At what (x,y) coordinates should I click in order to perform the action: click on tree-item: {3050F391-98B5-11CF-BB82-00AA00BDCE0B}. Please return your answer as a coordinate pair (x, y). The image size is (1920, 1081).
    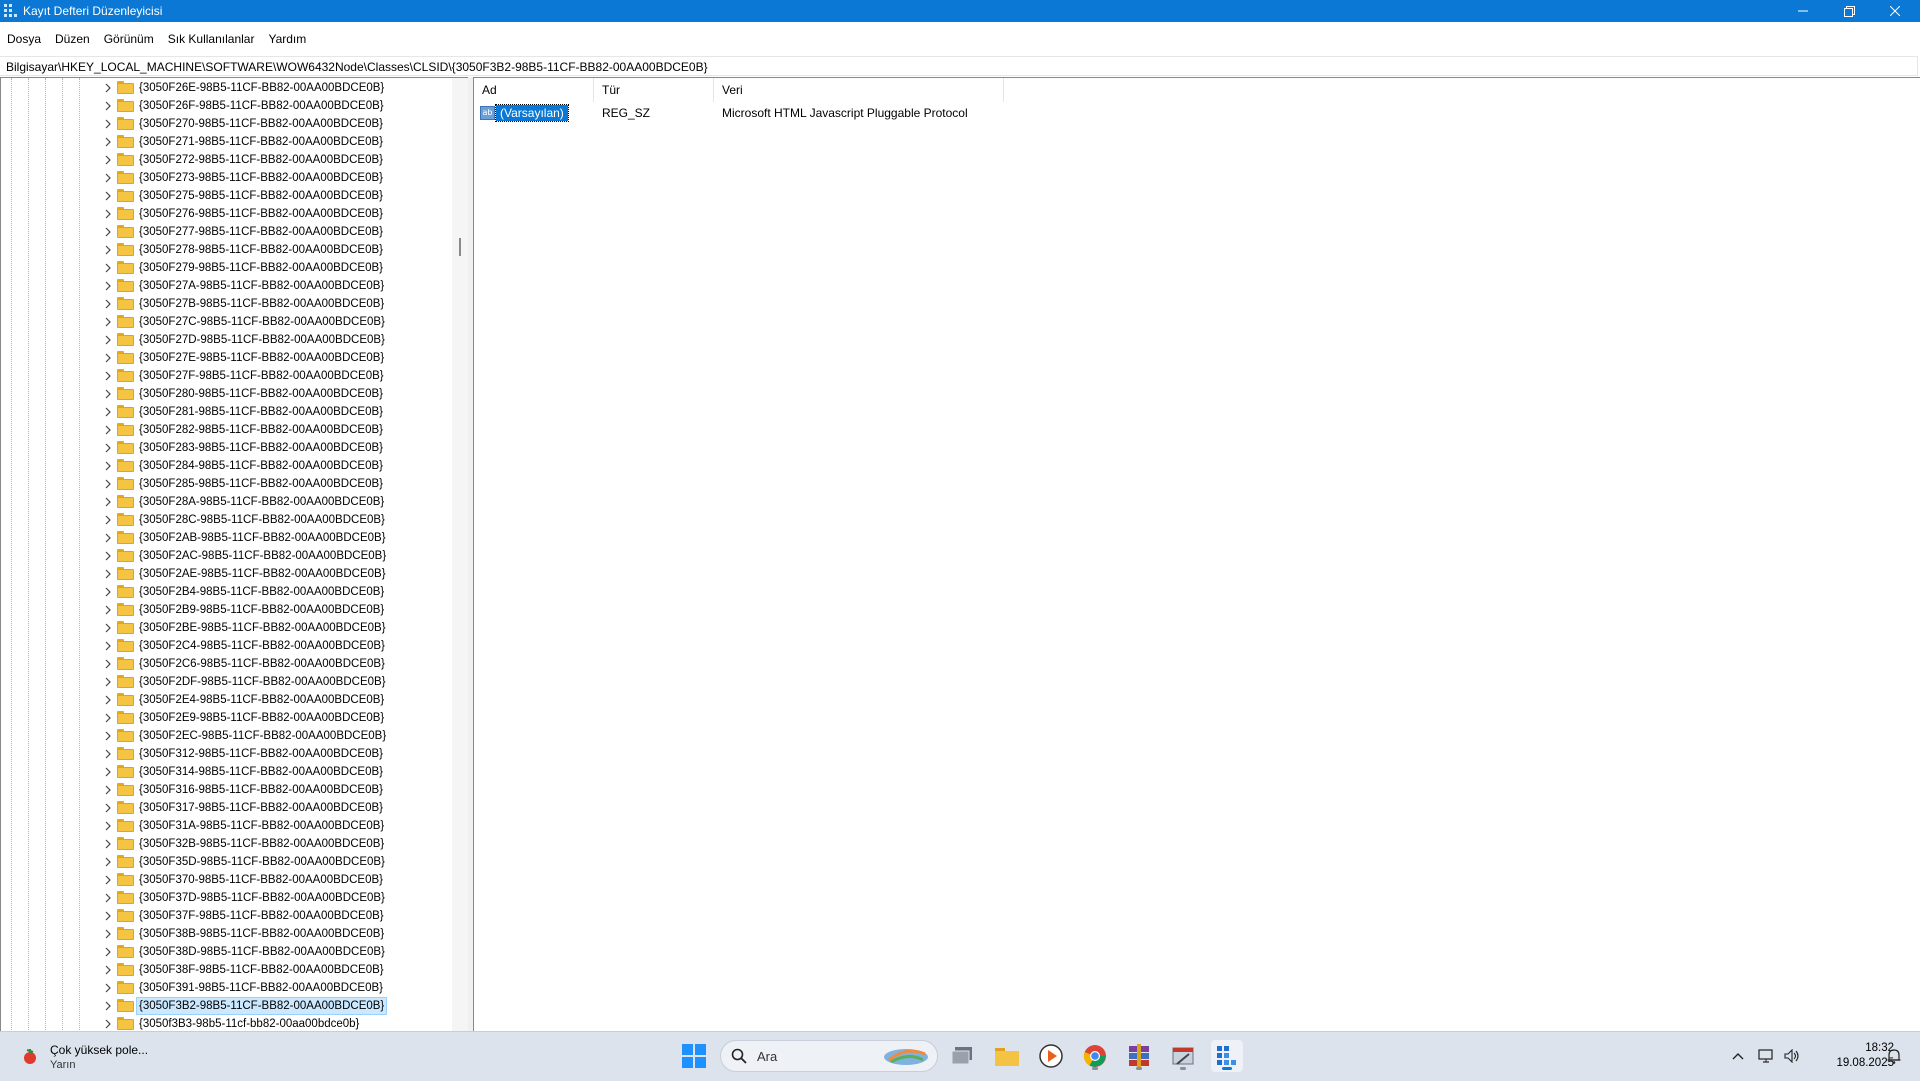
    Looking at the image, I should click on (211, 988).